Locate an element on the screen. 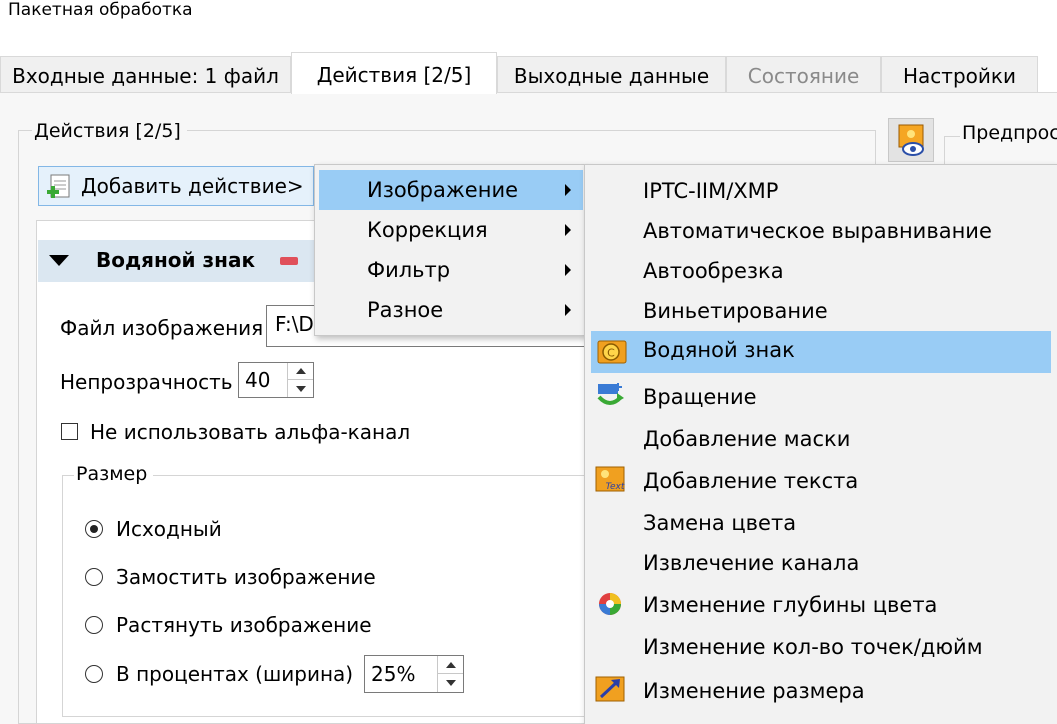 This screenshot has height=724, width=1057. watermark-icon: C is located at coordinates (612, 352).